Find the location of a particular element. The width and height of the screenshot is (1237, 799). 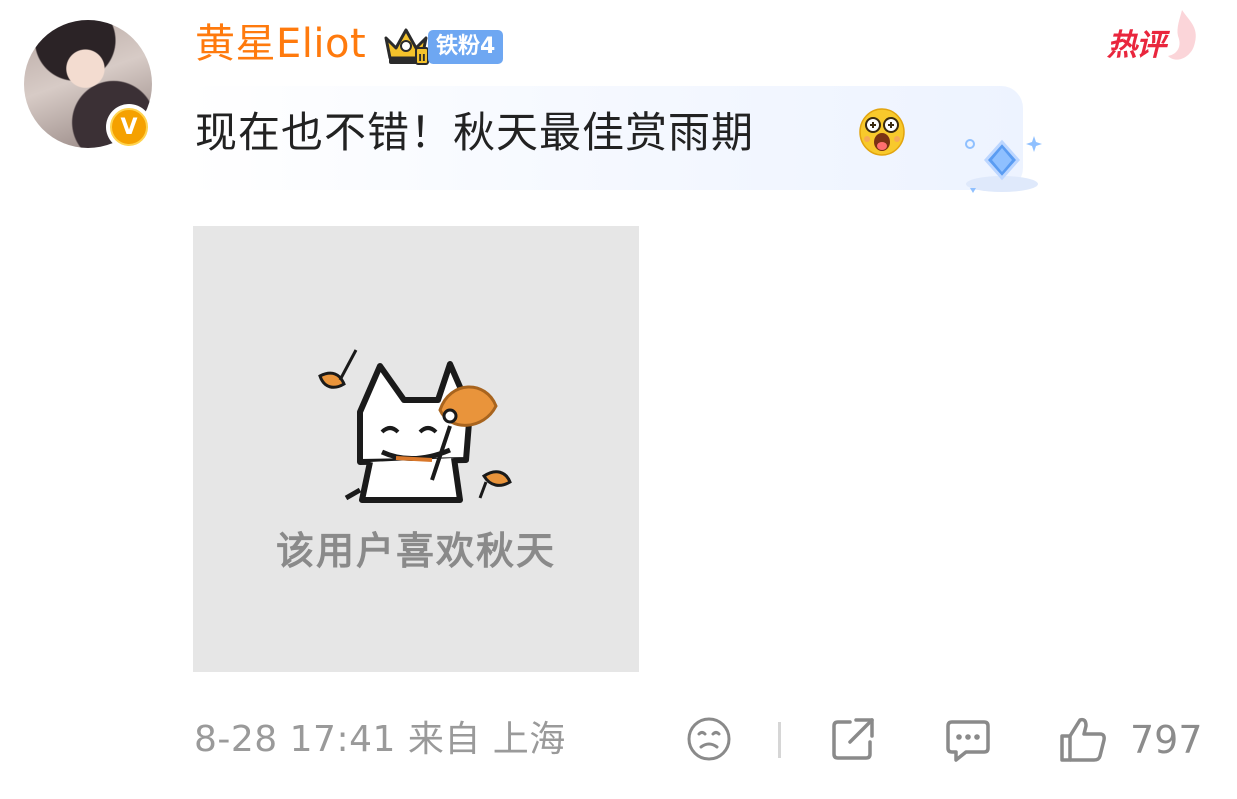

fan-level-badge: 铁粉4 is located at coordinates (466, 47).